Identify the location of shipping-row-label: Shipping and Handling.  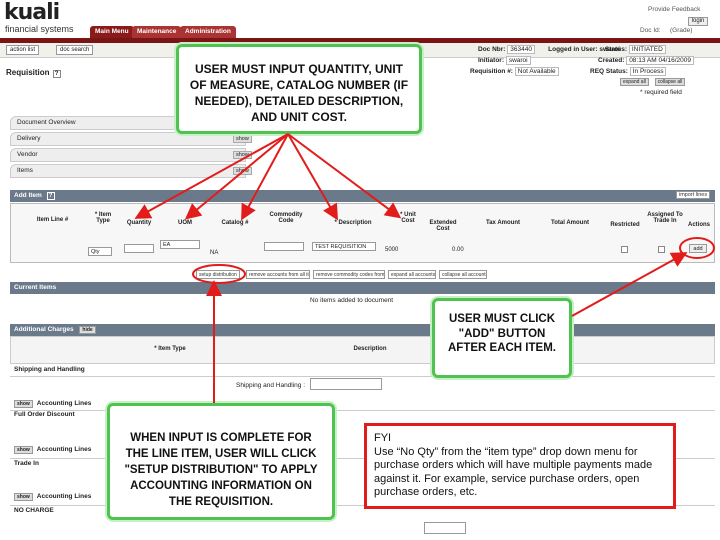
(49, 369).